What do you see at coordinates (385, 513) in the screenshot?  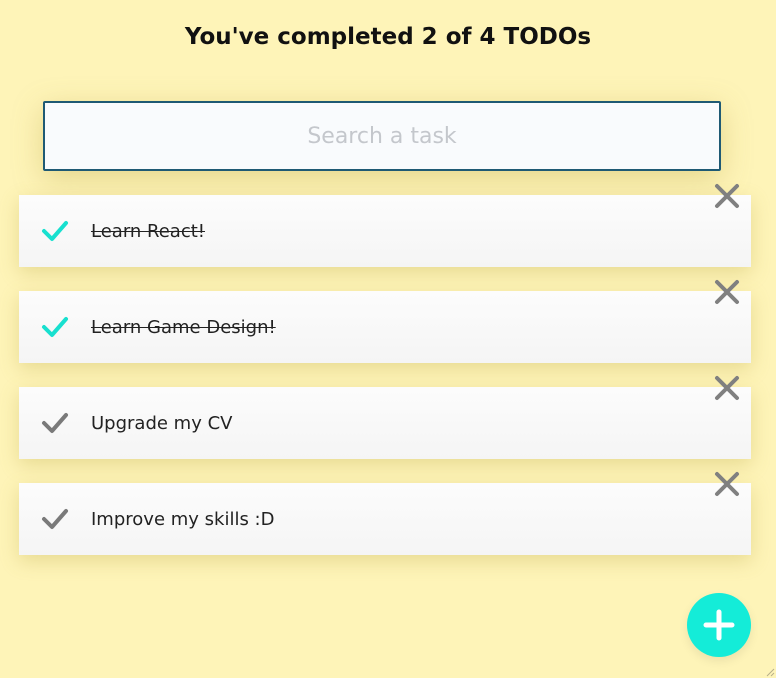 I see `todo-item: Improve my skills :D` at bounding box center [385, 513].